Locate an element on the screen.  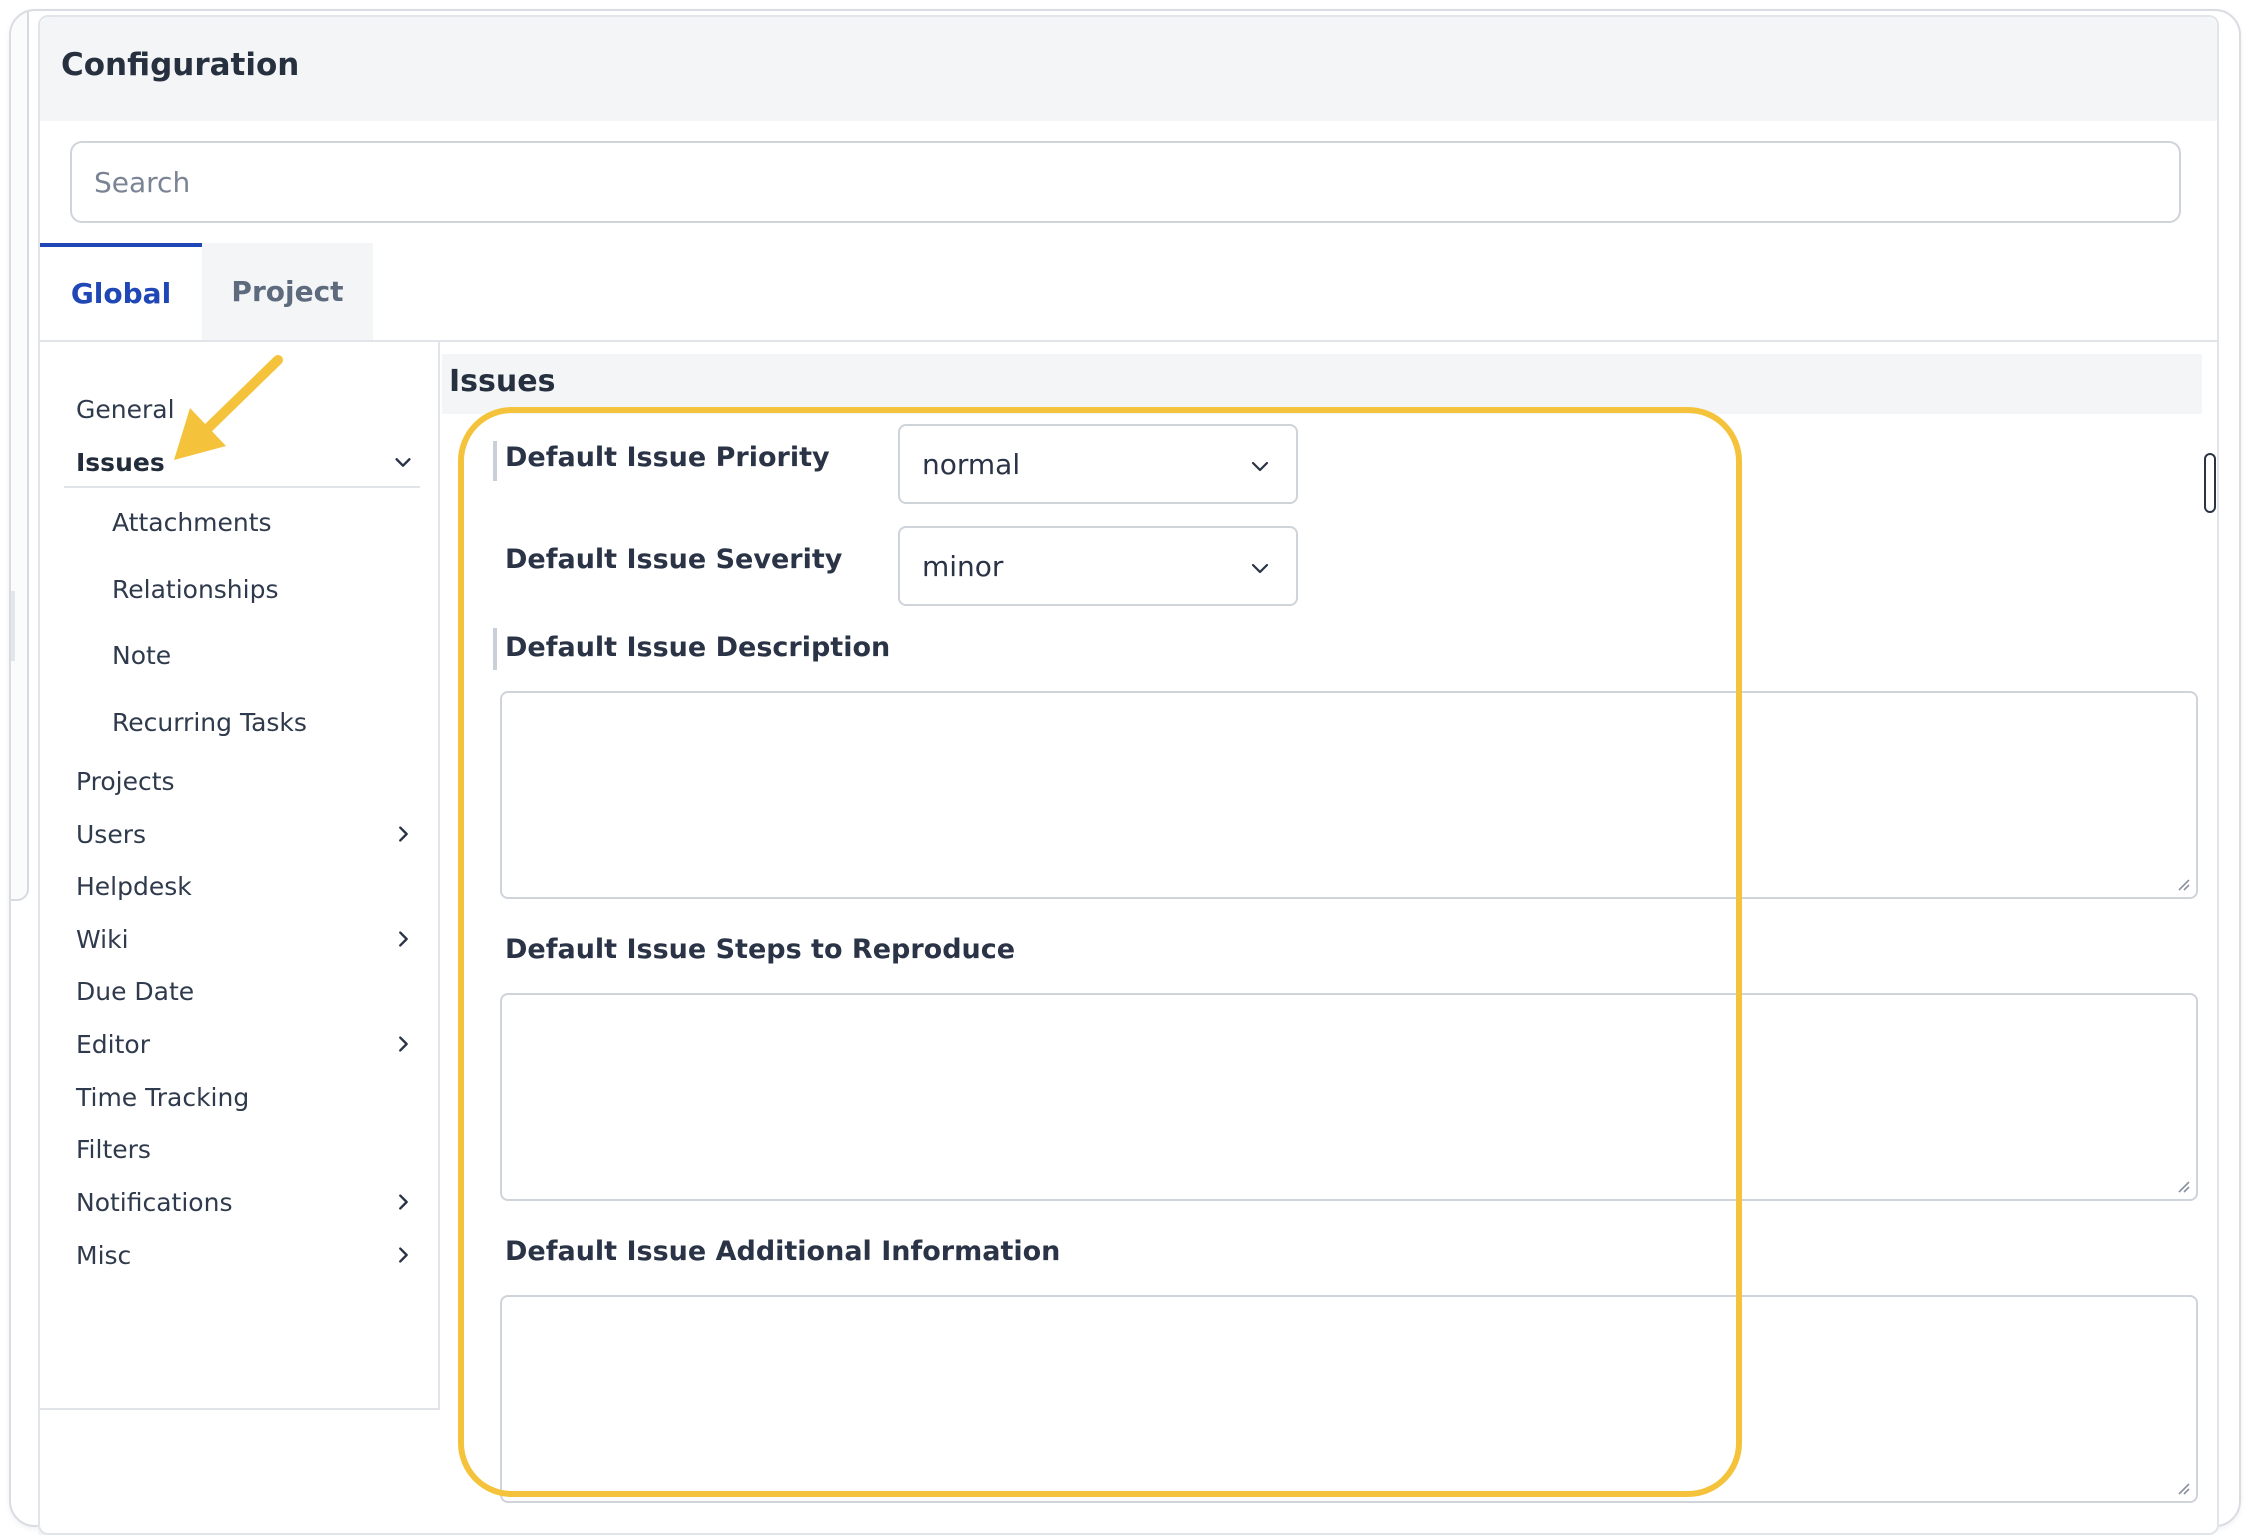
background-panel-edge is located at coordinates (20, 456).